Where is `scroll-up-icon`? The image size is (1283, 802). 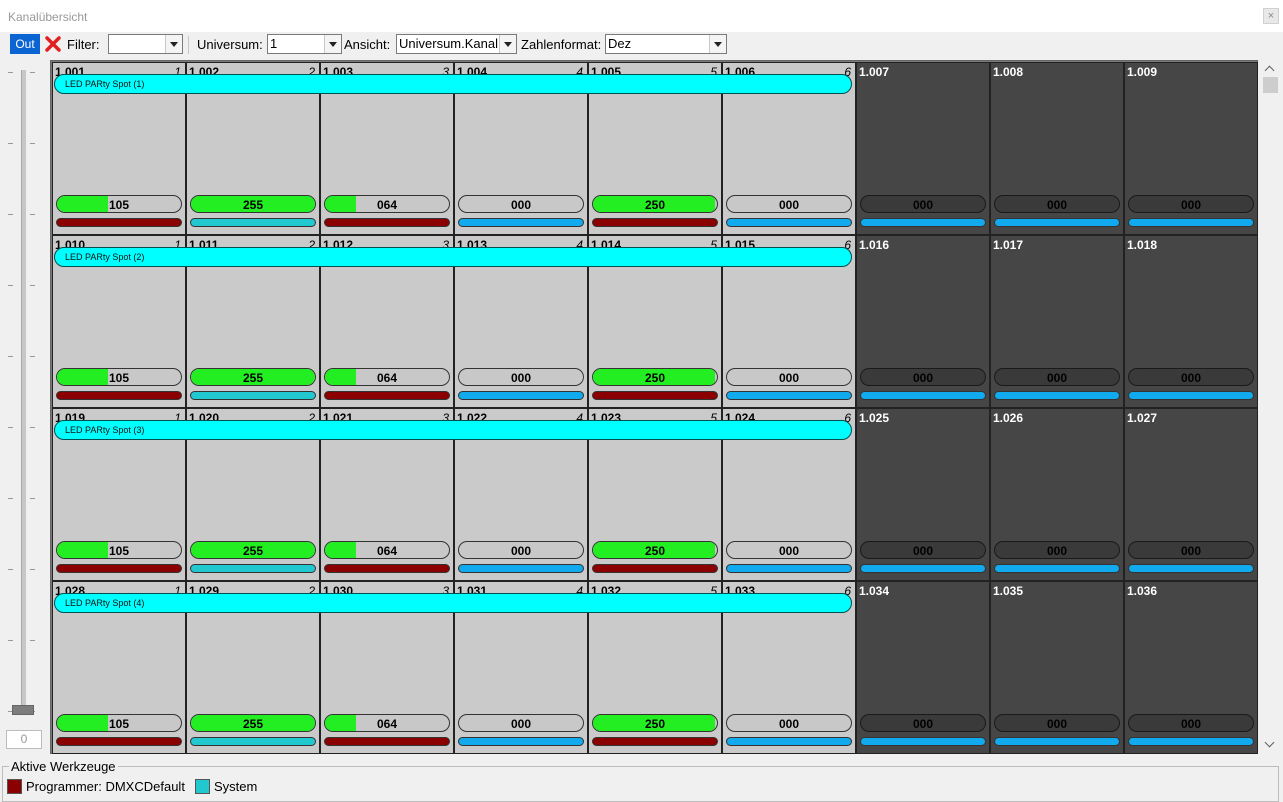
scroll-up-icon is located at coordinates (1270, 69).